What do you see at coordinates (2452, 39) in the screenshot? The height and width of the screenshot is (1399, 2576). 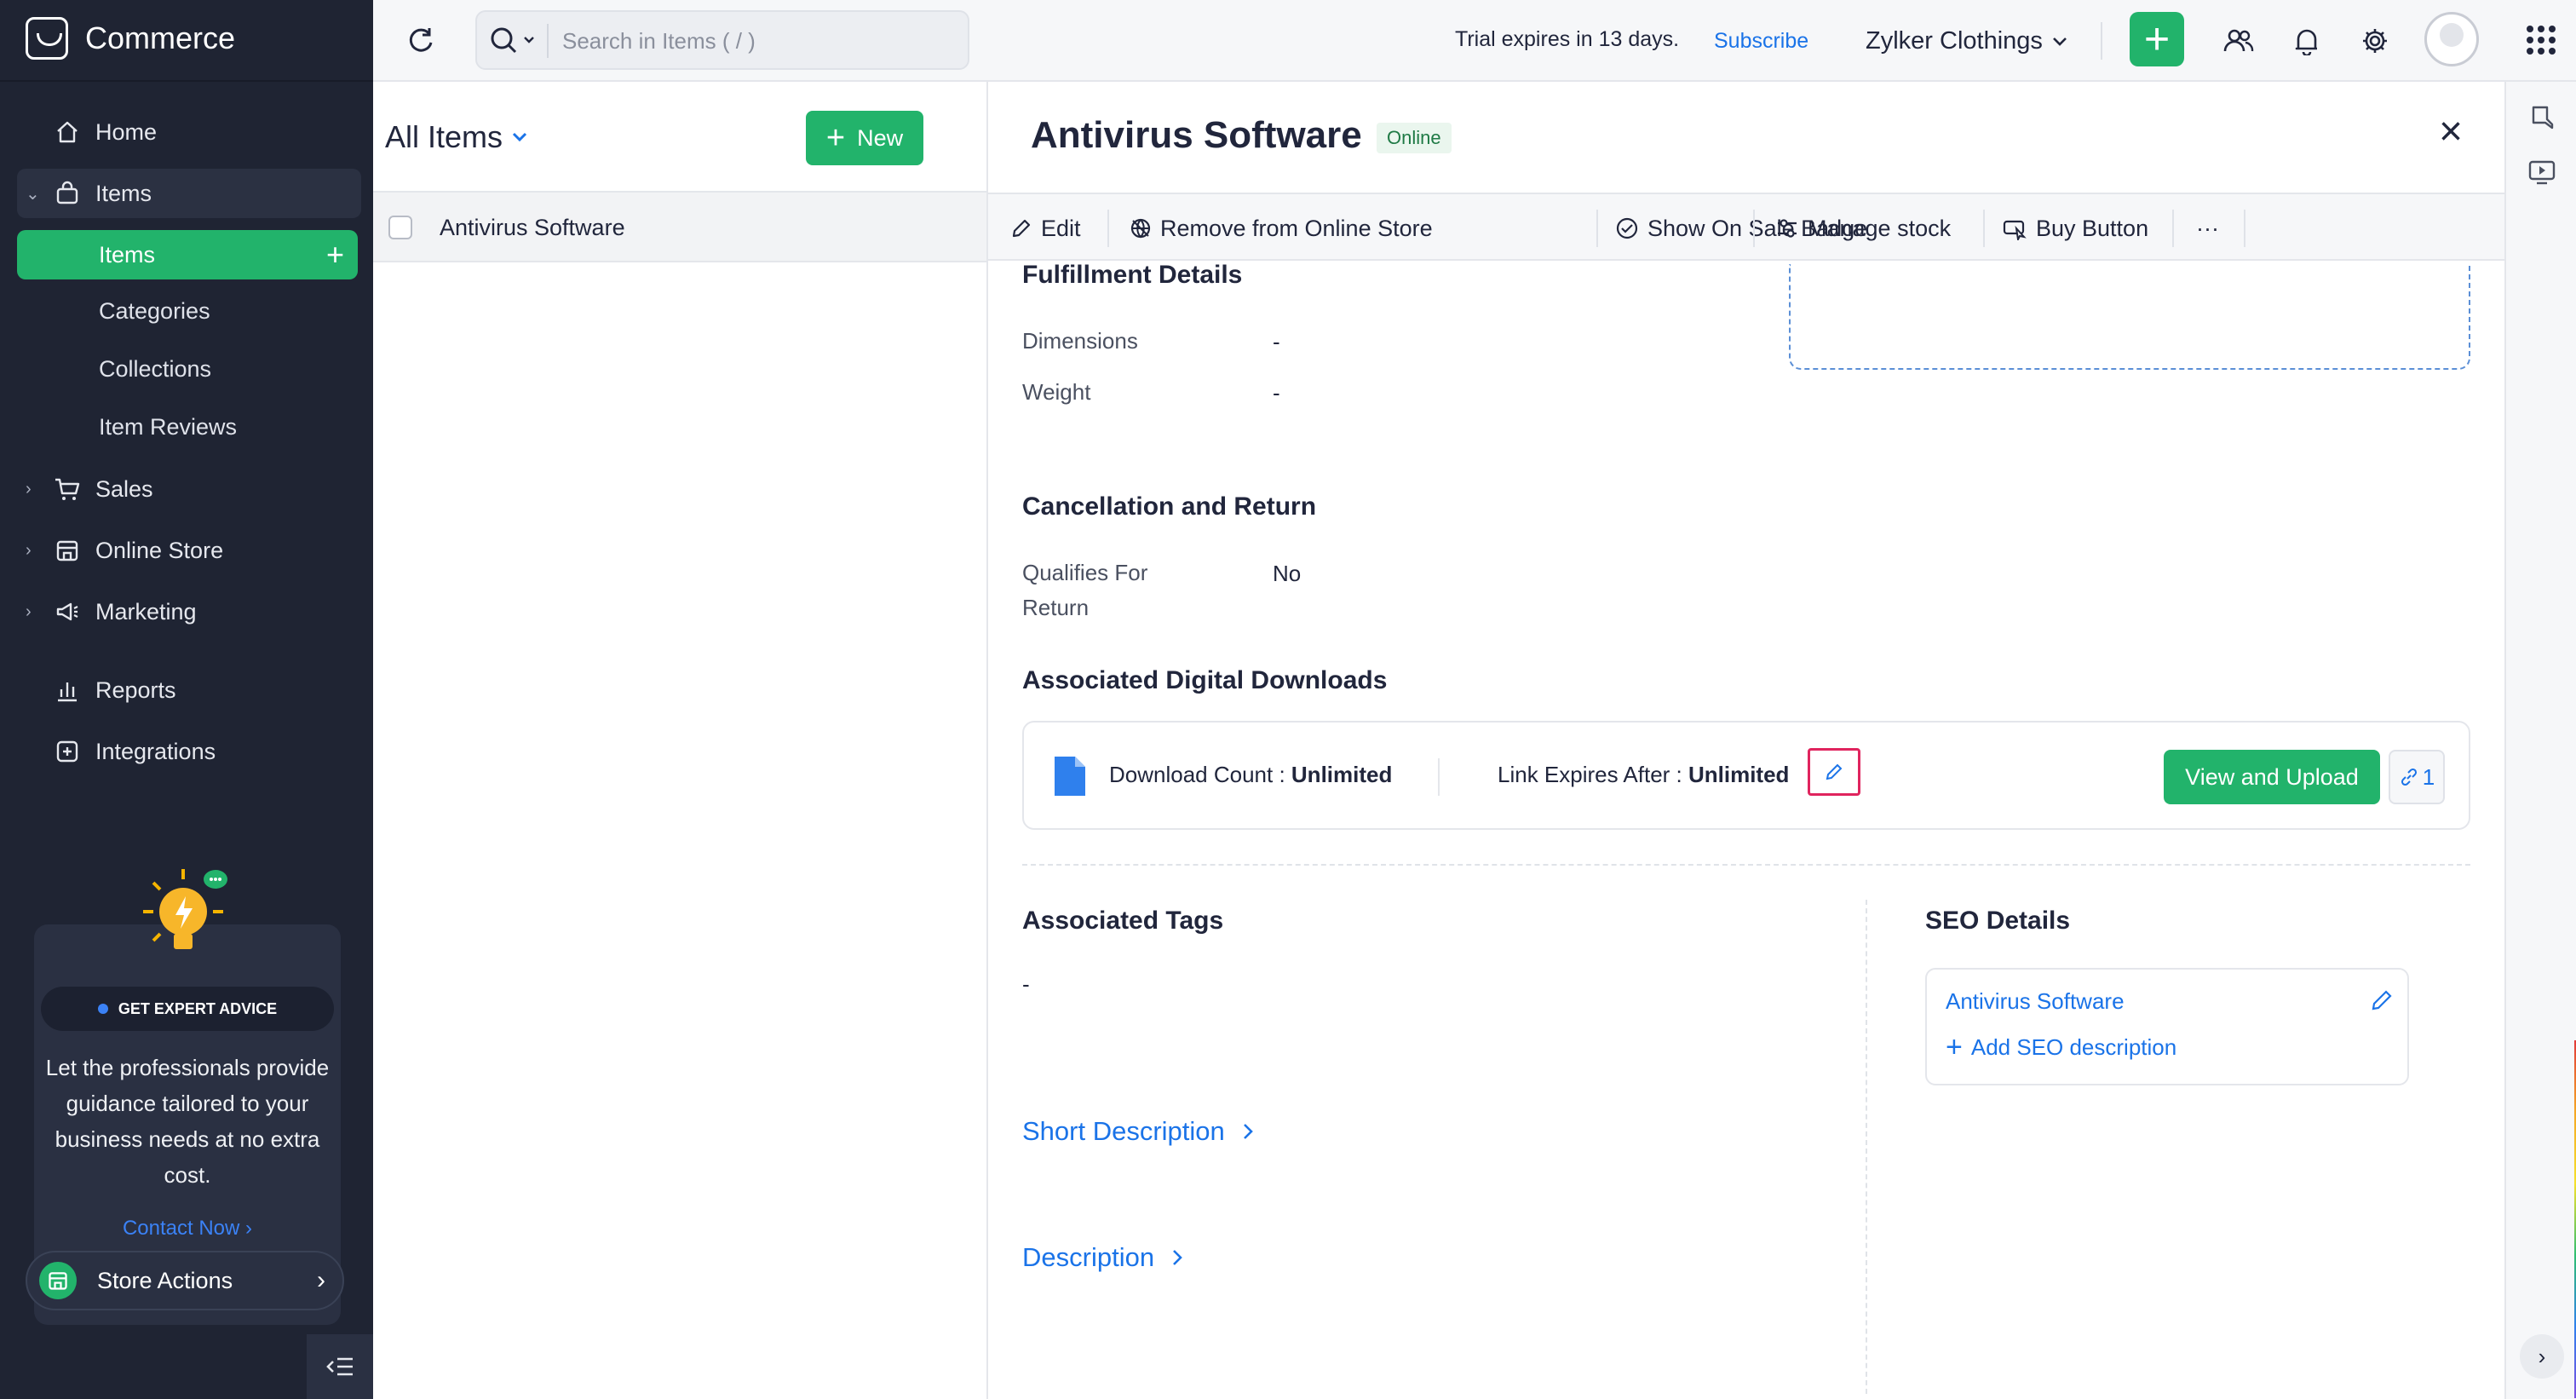 I see `avatar` at bounding box center [2452, 39].